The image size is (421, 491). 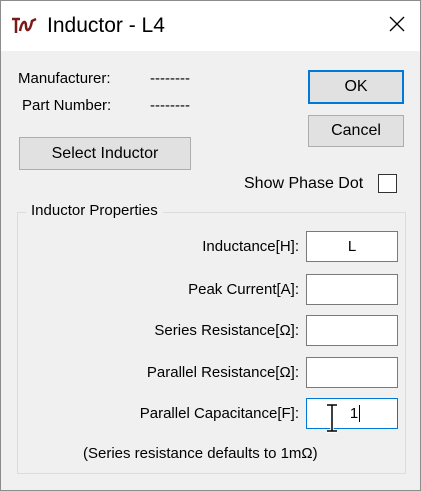 What do you see at coordinates (219, 413) in the screenshot?
I see `parallel-capacitance-label: Parallel Capacitance[F]:` at bounding box center [219, 413].